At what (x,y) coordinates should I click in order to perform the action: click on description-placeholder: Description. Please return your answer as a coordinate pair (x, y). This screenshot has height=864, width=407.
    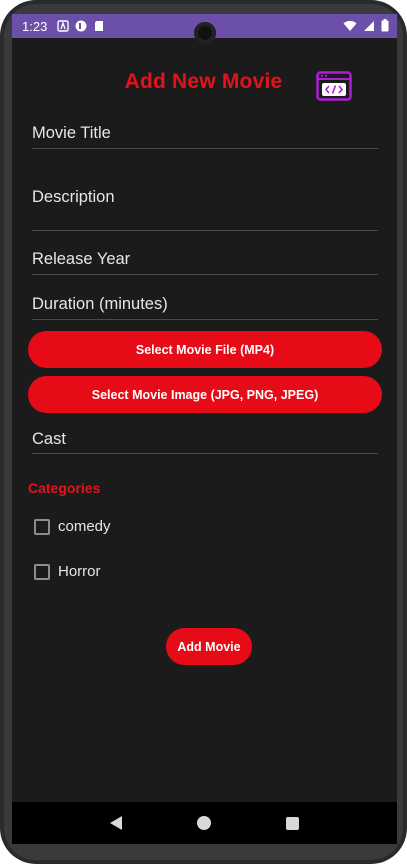
    Looking at the image, I should click on (73, 197).